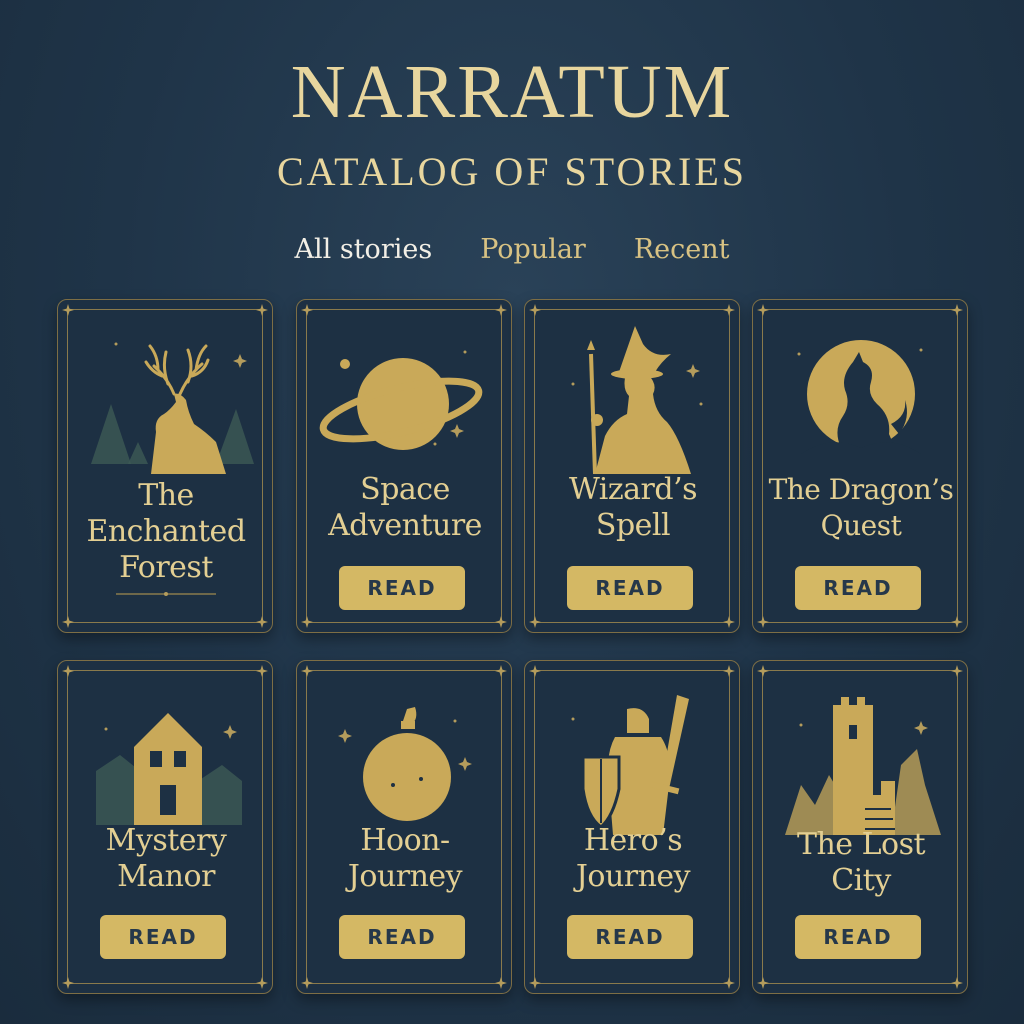 This screenshot has height=1024, width=1024. I want to click on story-title: Hoon- Journey, so click(405, 858).